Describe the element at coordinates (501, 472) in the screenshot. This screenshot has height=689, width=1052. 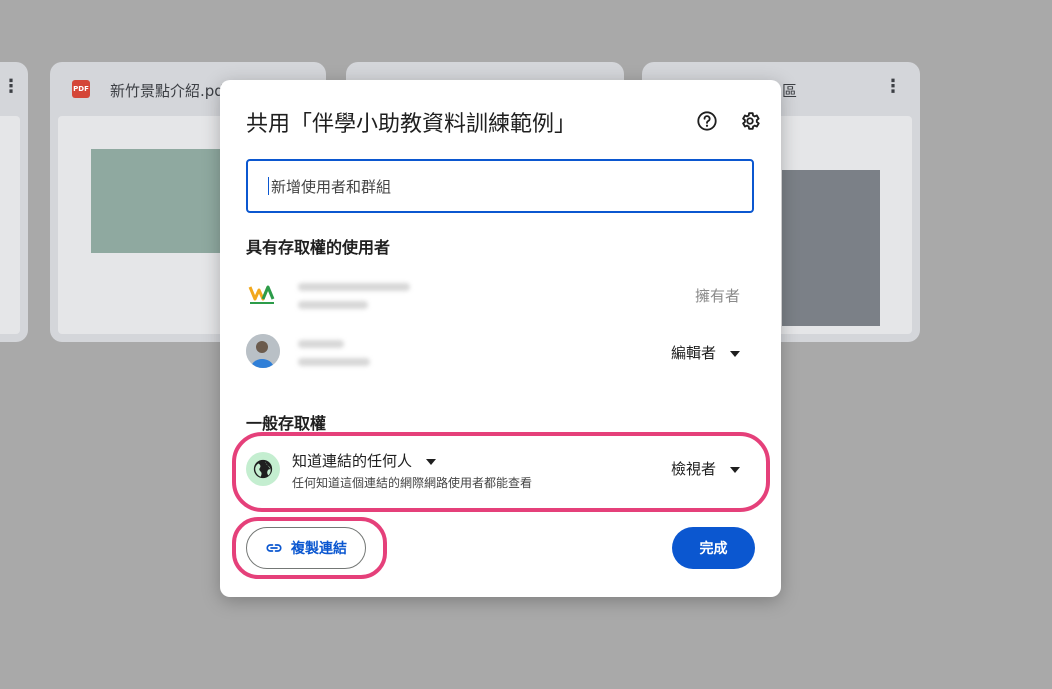
I see `general-access-highlight` at that location.